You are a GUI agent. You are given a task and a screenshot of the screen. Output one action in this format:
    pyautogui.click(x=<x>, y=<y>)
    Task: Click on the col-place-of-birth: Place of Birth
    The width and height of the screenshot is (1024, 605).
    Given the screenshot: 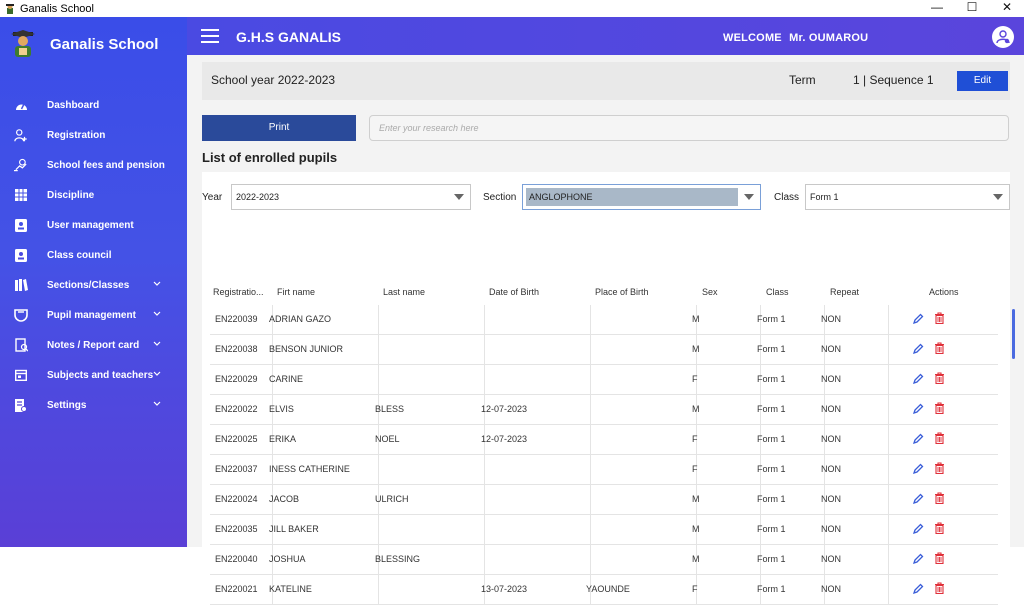 What is the action you would take?
    pyautogui.click(x=622, y=292)
    